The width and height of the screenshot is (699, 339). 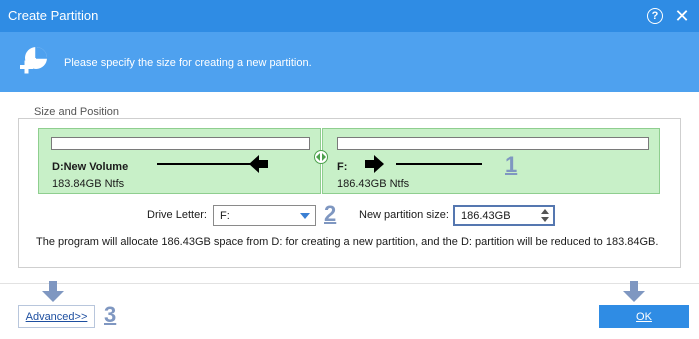 What do you see at coordinates (53, 15) in the screenshot?
I see `window-title: Create Partition` at bounding box center [53, 15].